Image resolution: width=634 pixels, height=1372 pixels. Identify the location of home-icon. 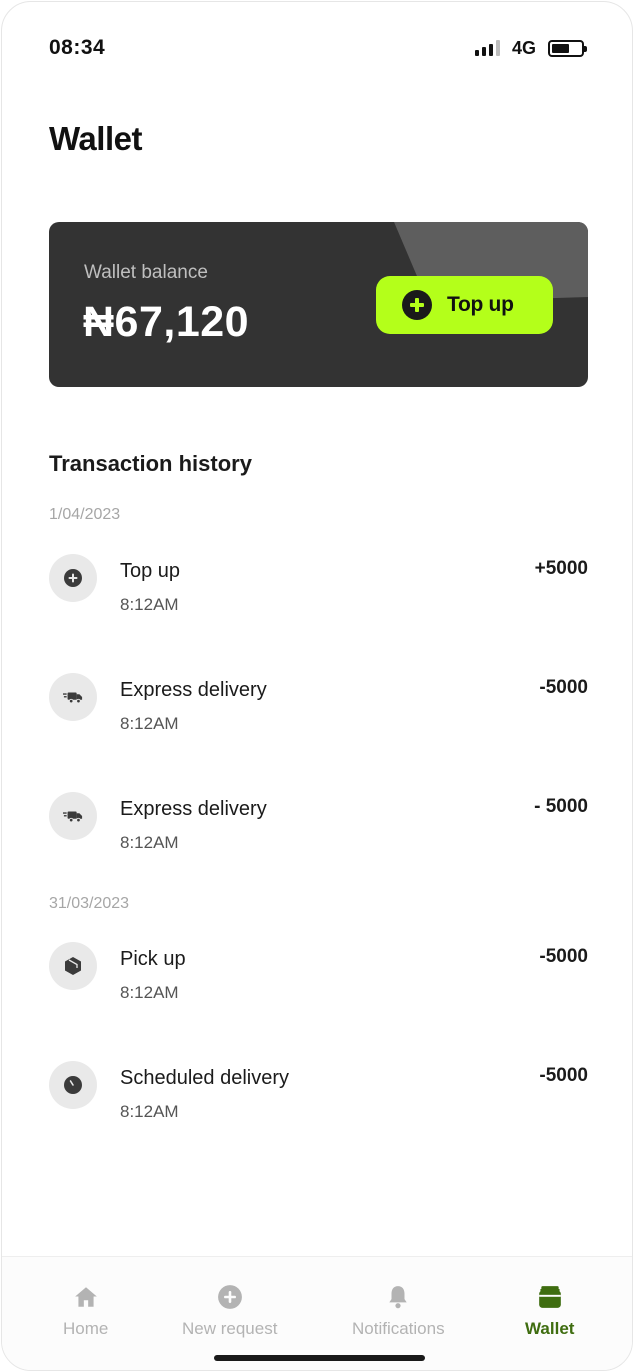
(85, 1297).